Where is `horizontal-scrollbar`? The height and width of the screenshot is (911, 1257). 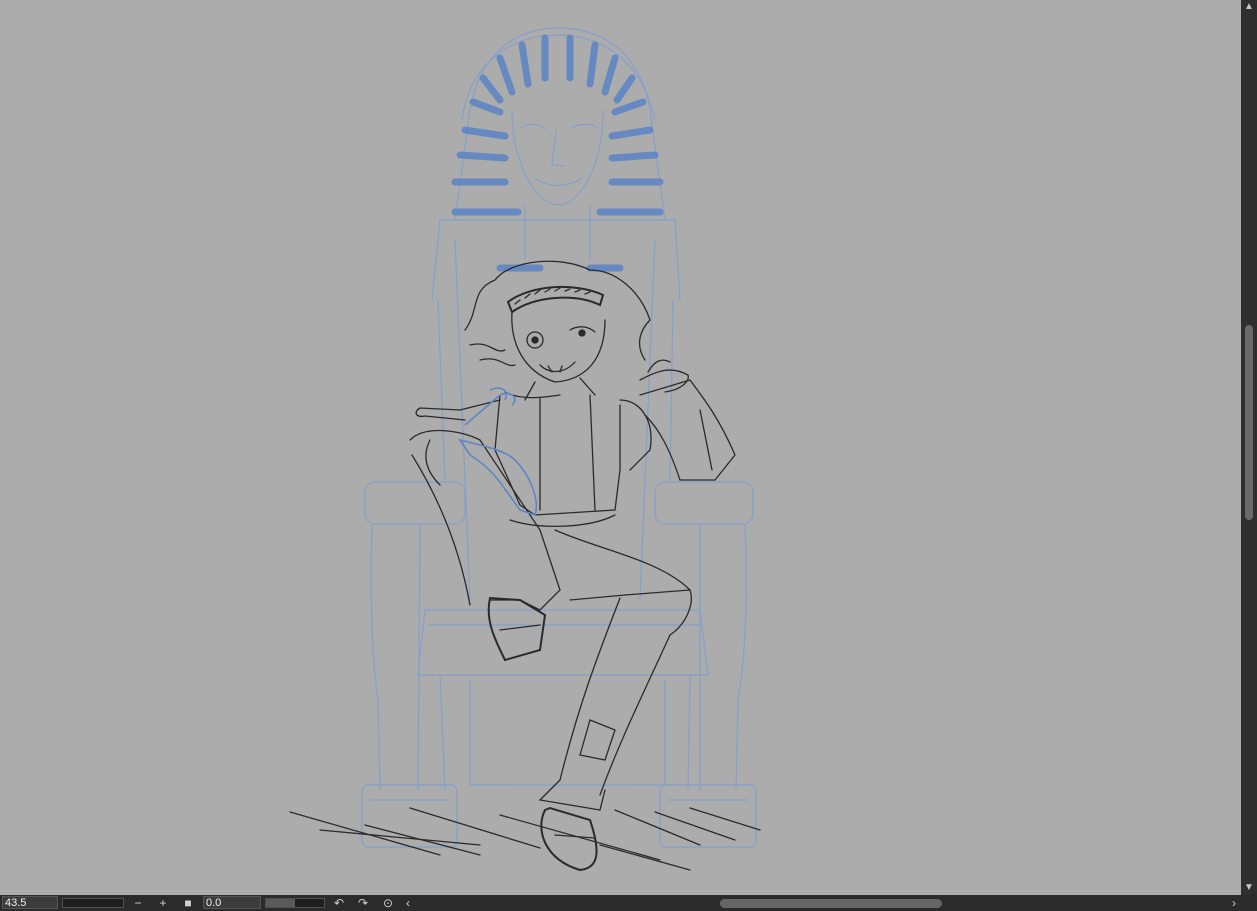 horizontal-scrollbar is located at coordinates (822, 903).